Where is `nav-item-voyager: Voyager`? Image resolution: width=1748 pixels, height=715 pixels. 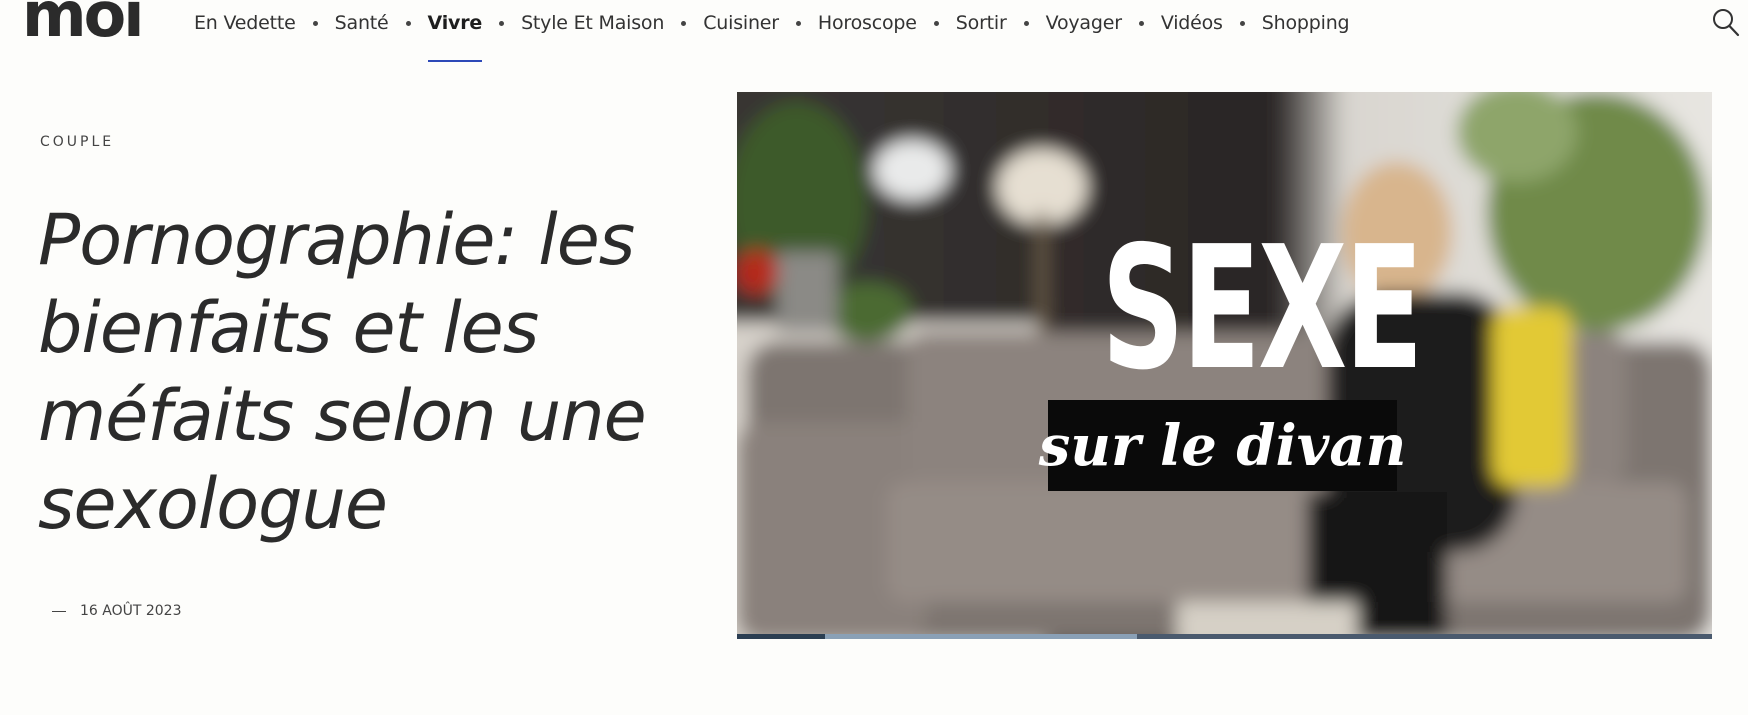
nav-item-voyager: Voyager is located at coordinates (1084, 23).